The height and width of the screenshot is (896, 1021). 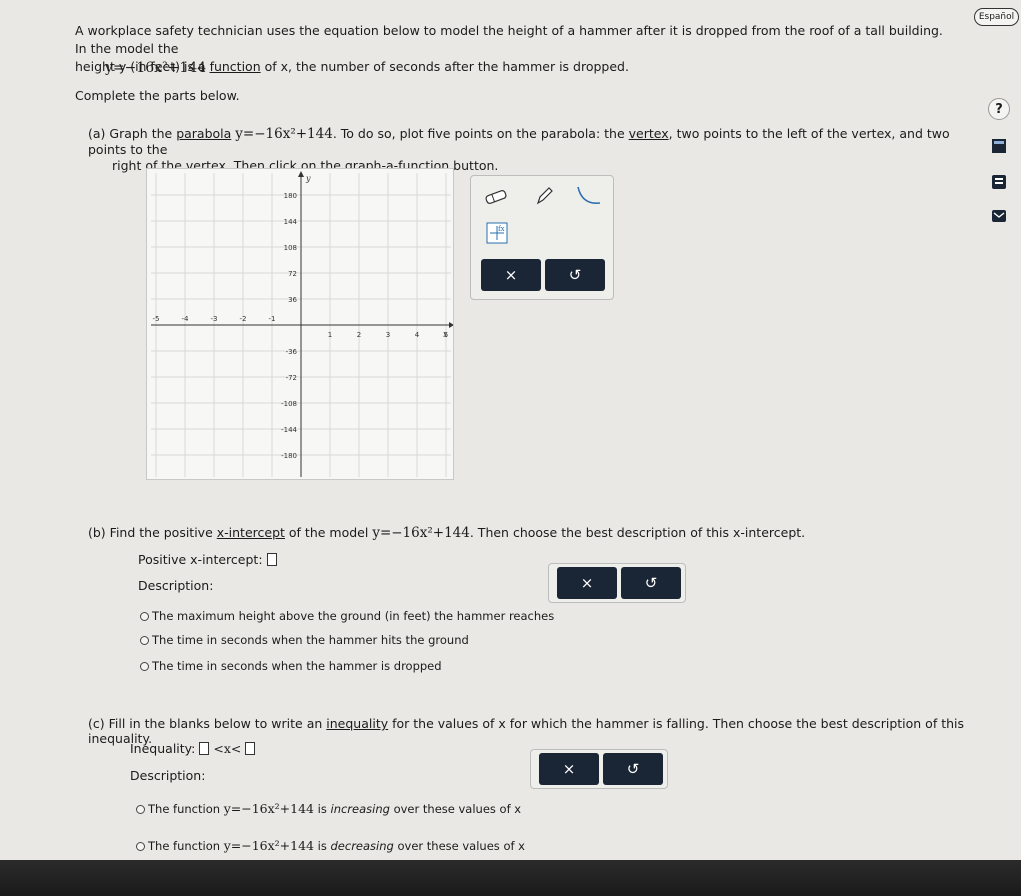 What do you see at coordinates (291, 378) in the screenshot?
I see `y-tick-label: -72` at bounding box center [291, 378].